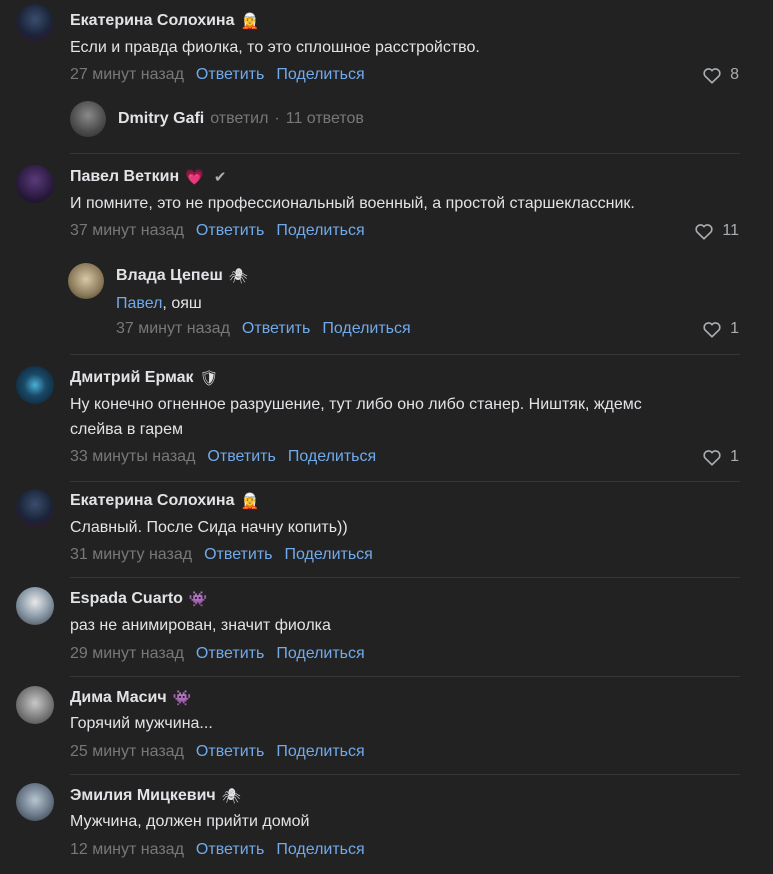 The height and width of the screenshot is (874, 773). Describe the element at coordinates (182, 303) in the screenshot. I see `comment-text-body: , ояш` at that location.